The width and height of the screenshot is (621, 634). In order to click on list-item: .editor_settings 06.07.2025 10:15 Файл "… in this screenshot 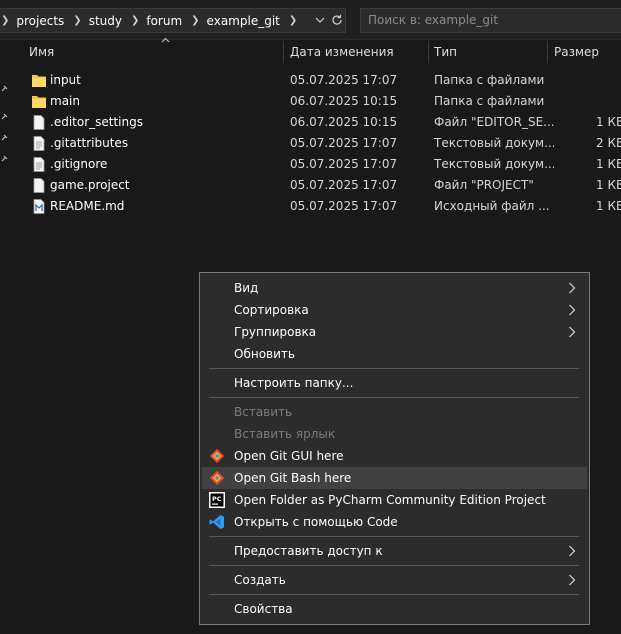, I will do `click(316, 122)`.